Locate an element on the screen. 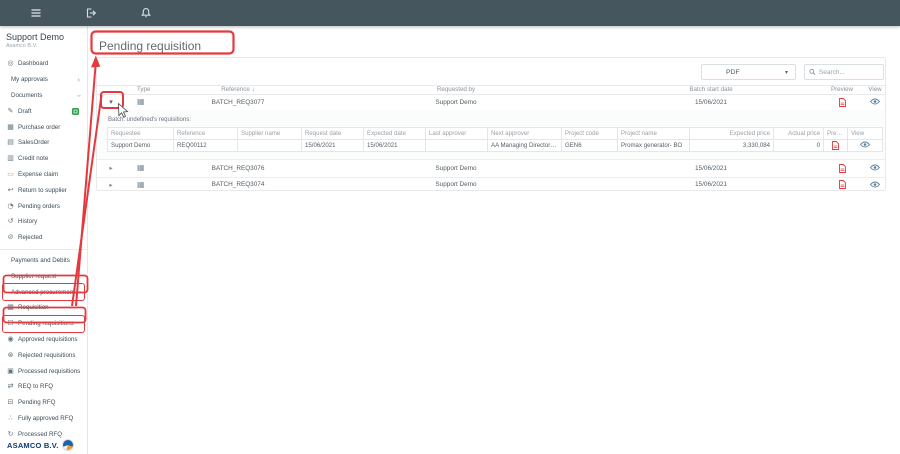  last-approver-header: Last approver is located at coordinates (456, 133).